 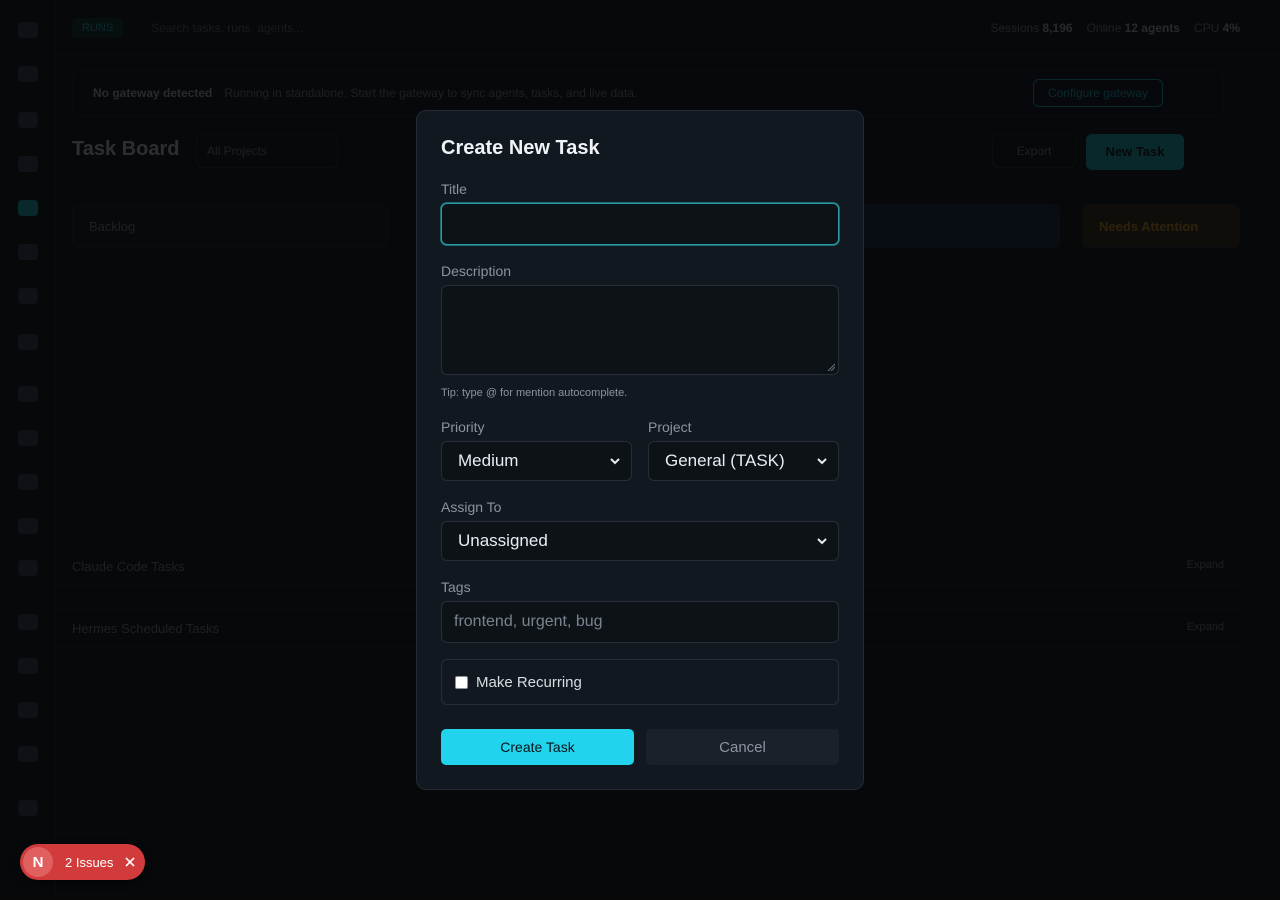 I want to click on title-label: Title, so click(x=454, y=189).